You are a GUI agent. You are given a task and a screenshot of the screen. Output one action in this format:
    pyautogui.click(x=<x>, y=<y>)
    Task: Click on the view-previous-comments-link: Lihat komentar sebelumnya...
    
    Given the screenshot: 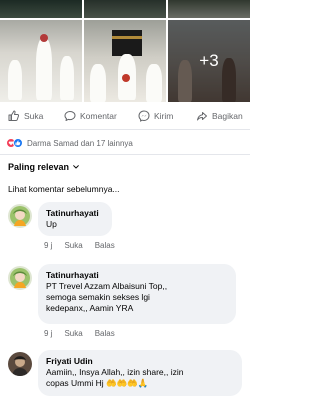 What is the action you would take?
    pyautogui.click(x=64, y=189)
    